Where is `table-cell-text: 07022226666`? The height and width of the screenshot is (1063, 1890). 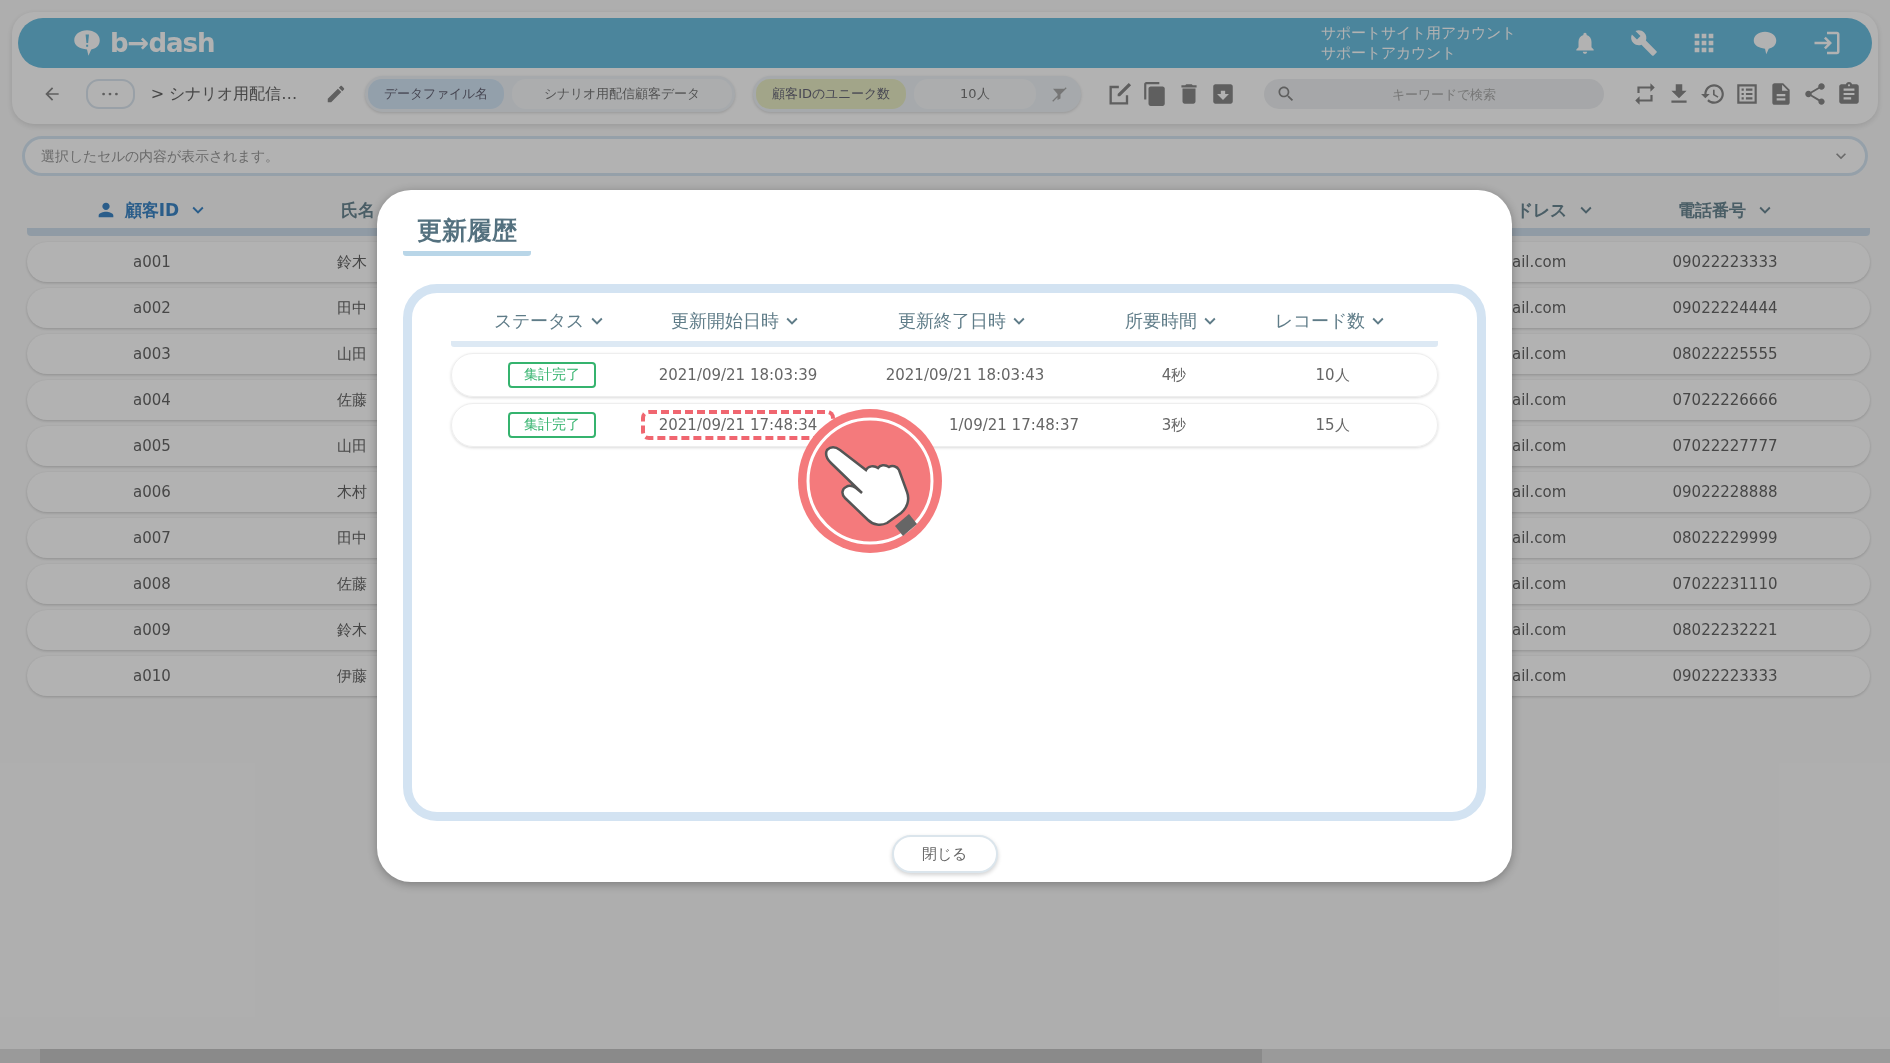 table-cell-text: 07022226666 is located at coordinates (1725, 400).